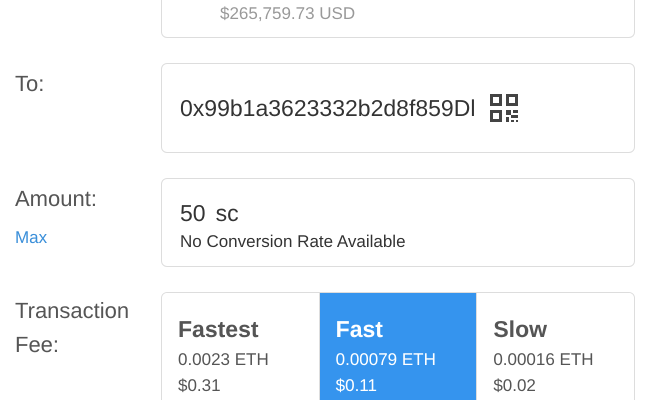  Describe the element at coordinates (293, 242) in the screenshot. I see `conversion-text: No Conversion Rate Available` at that location.